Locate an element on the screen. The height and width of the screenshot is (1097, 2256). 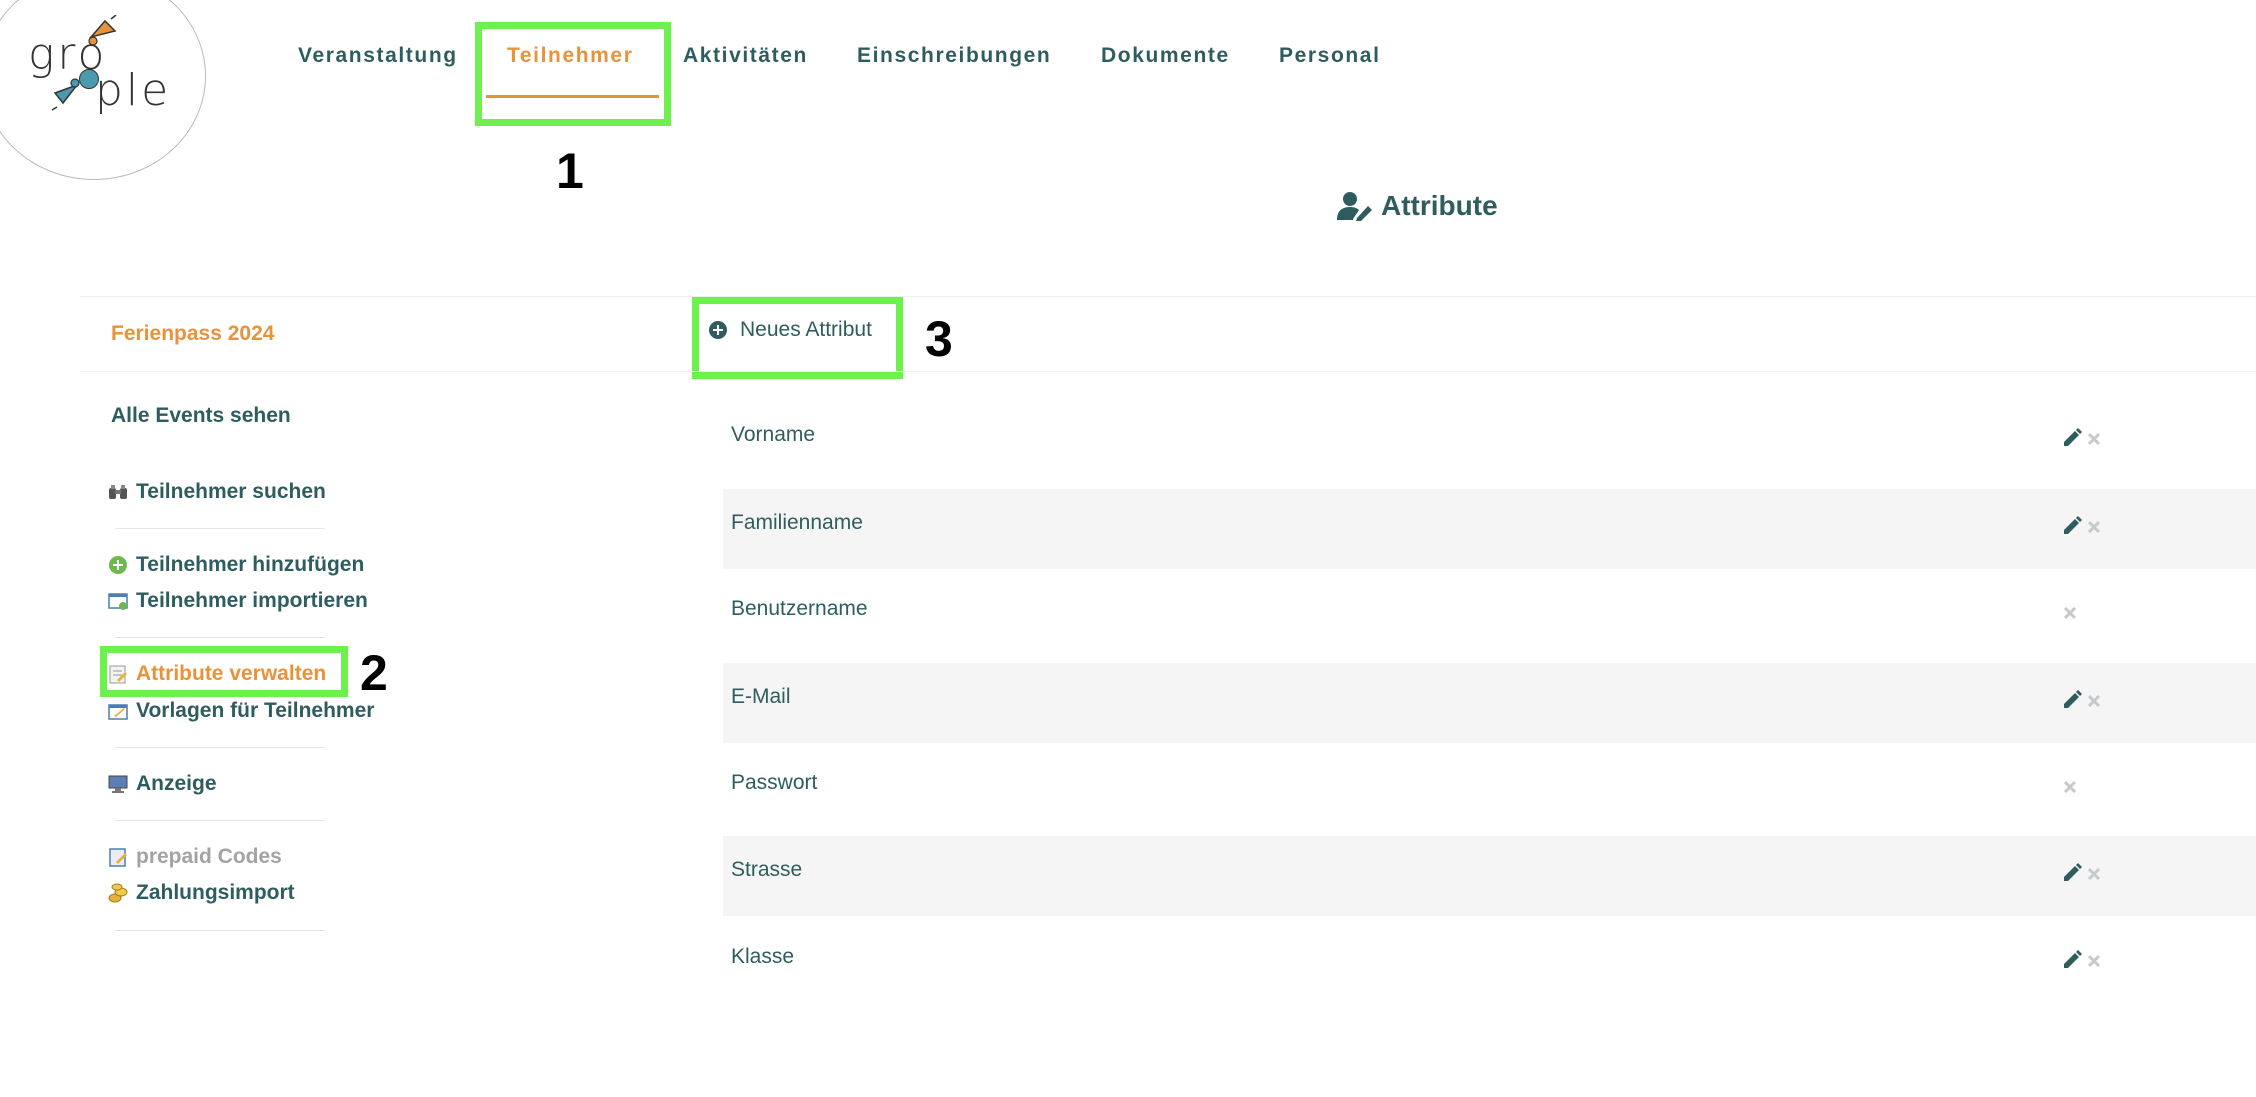
nav-einschreibungen: Einschreibungen is located at coordinates (954, 56).